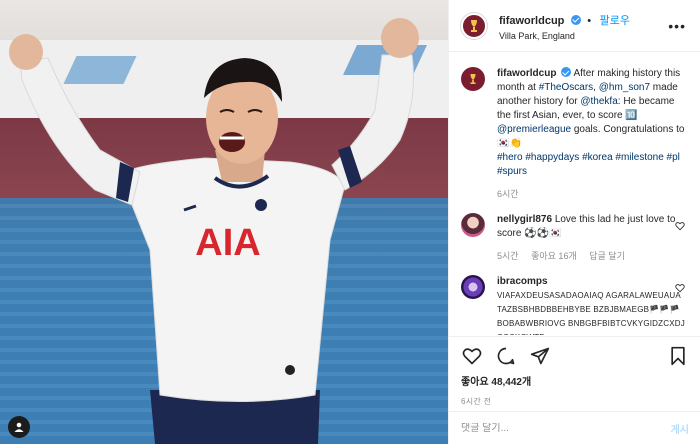 The image size is (700, 444). I want to click on heart-icon, so click(472, 356).